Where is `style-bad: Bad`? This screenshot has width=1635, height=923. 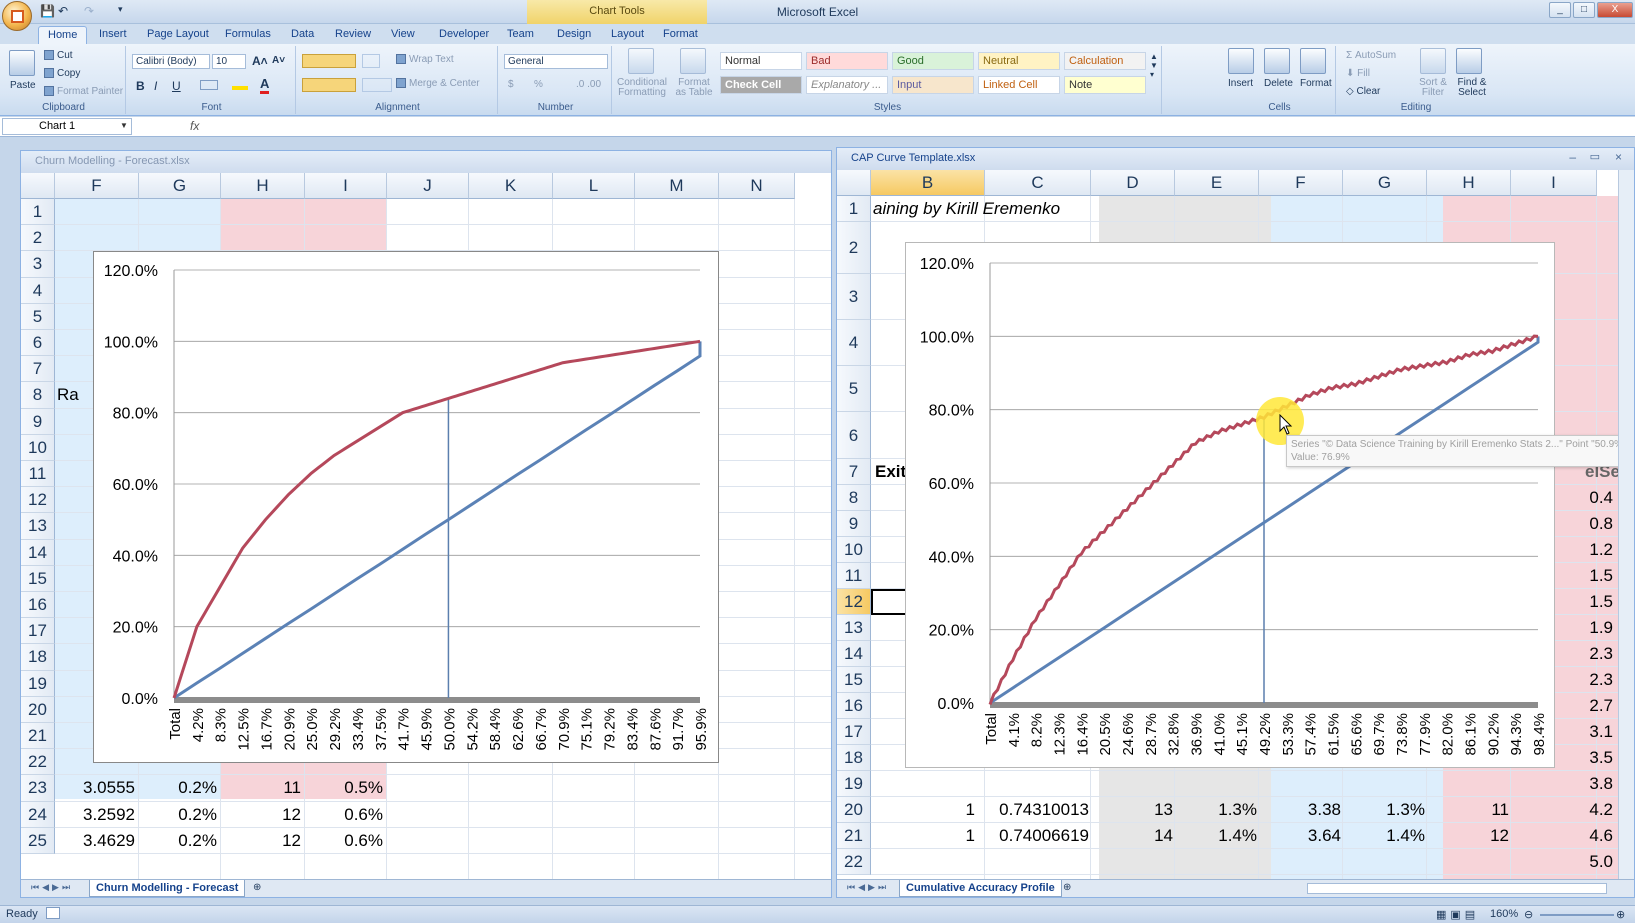
style-bad: Bad is located at coordinates (847, 61).